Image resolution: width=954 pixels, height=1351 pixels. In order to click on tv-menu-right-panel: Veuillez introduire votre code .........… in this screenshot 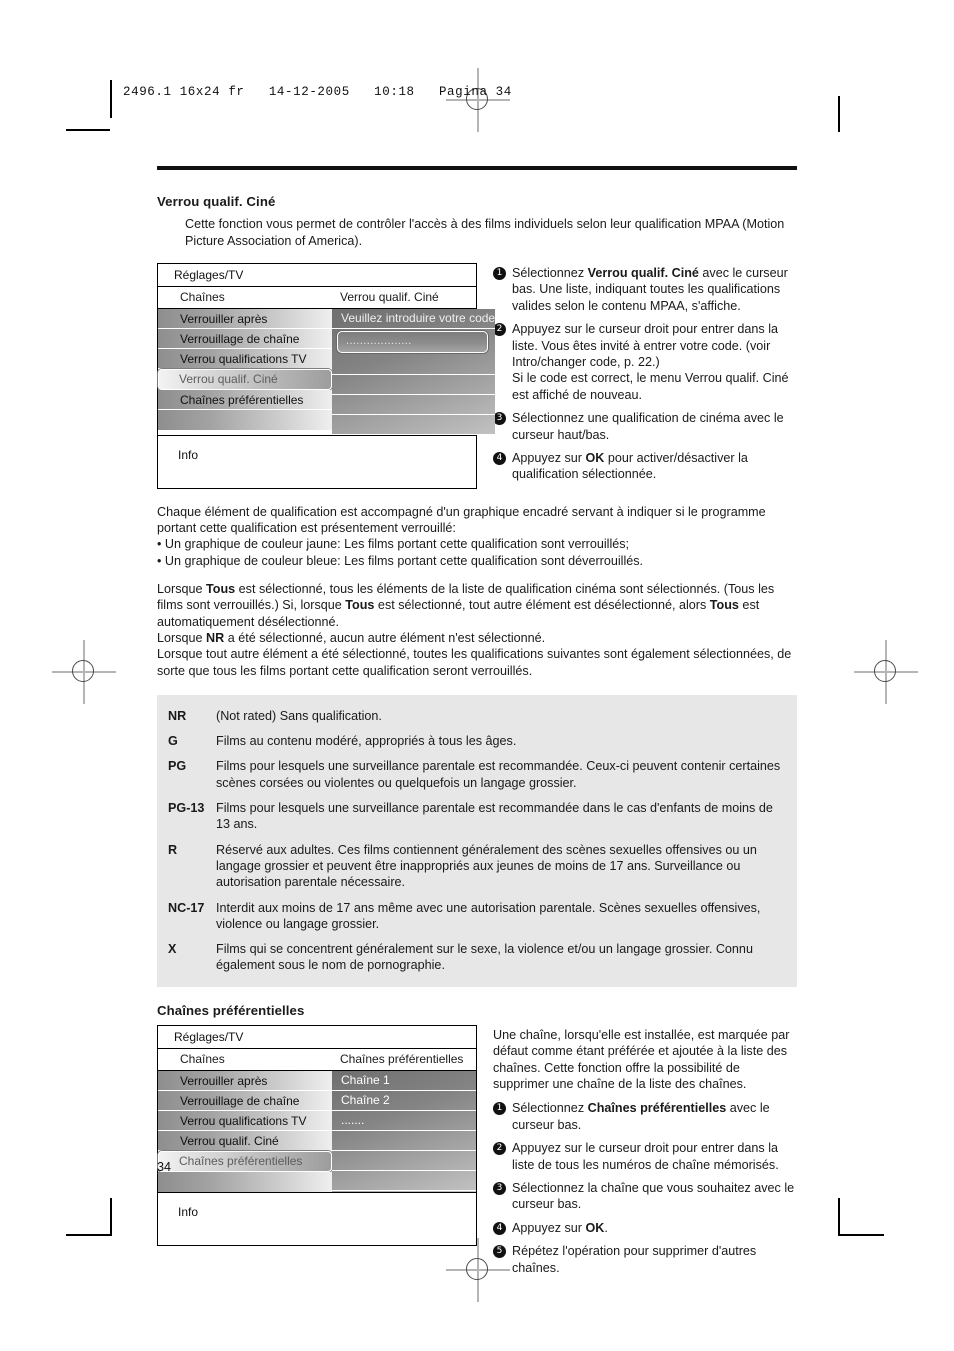, I will do `click(414, 372)`.